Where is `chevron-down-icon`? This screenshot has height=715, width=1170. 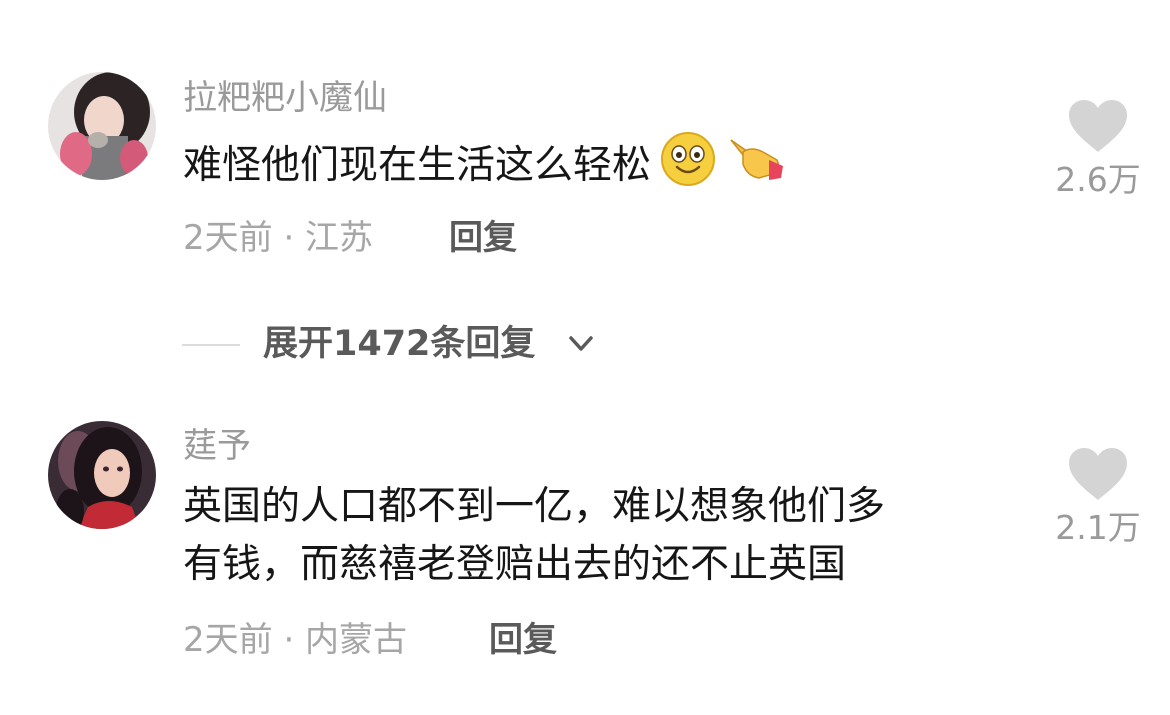 chevron-down-icon is located at coordinates (581, 343).